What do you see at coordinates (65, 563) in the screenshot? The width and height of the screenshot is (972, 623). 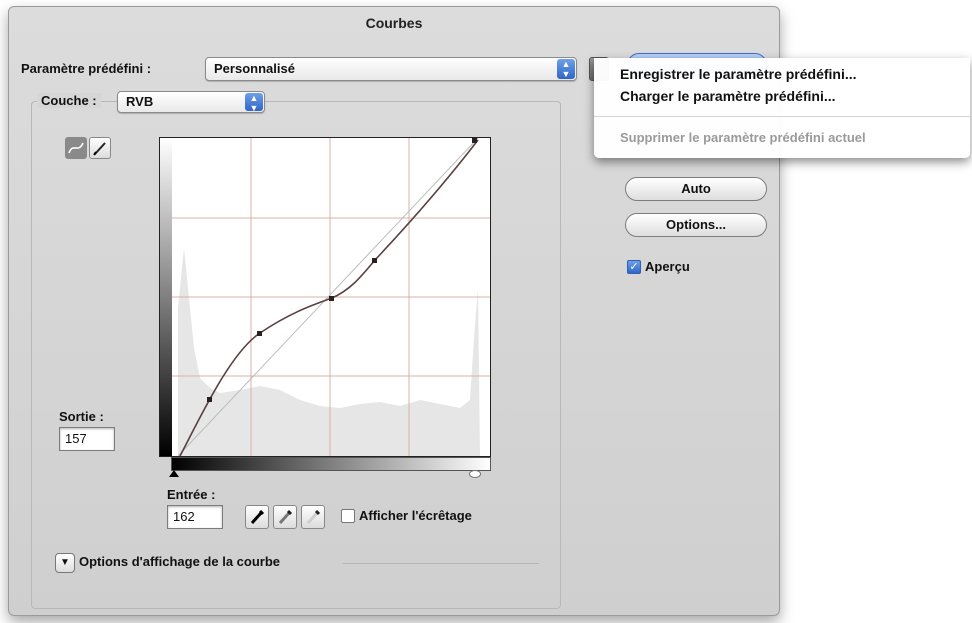 I see `disclosure-triangle-icon: ▼` at bounding box center [65, 563].